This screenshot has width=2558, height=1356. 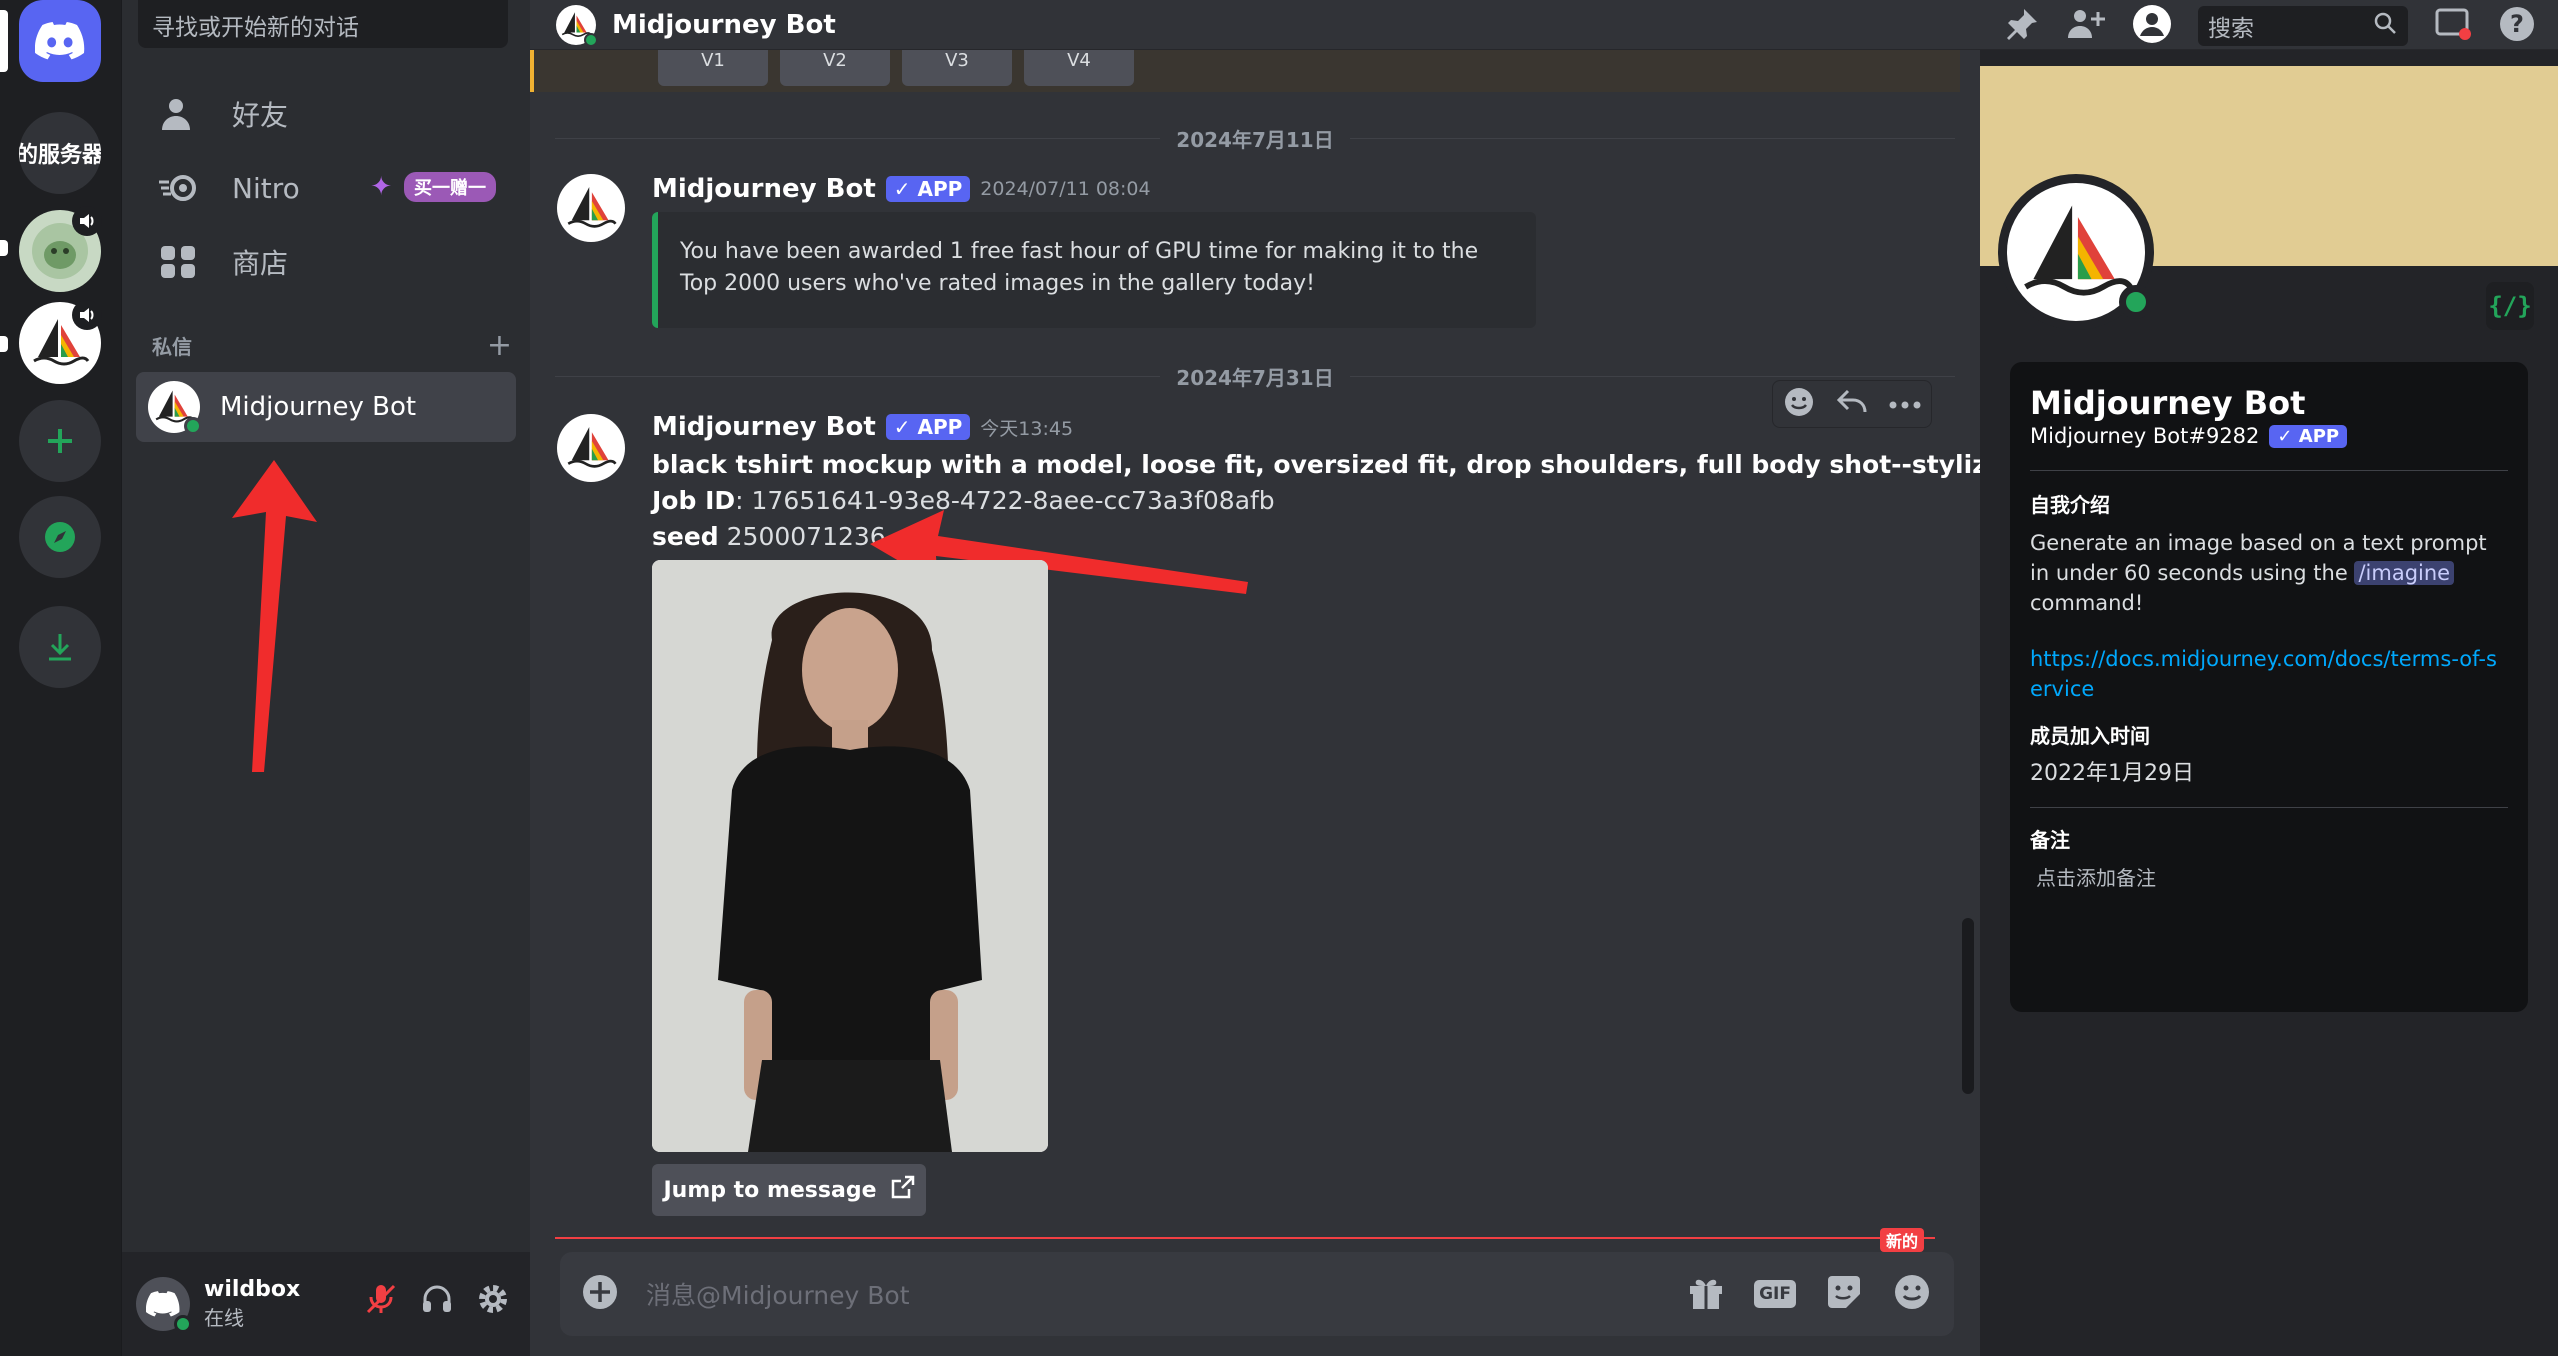 What do you see at coordinates (685, 536) in the screenshot?
I see `seed-label: seed` at bounding box center [685, 536].